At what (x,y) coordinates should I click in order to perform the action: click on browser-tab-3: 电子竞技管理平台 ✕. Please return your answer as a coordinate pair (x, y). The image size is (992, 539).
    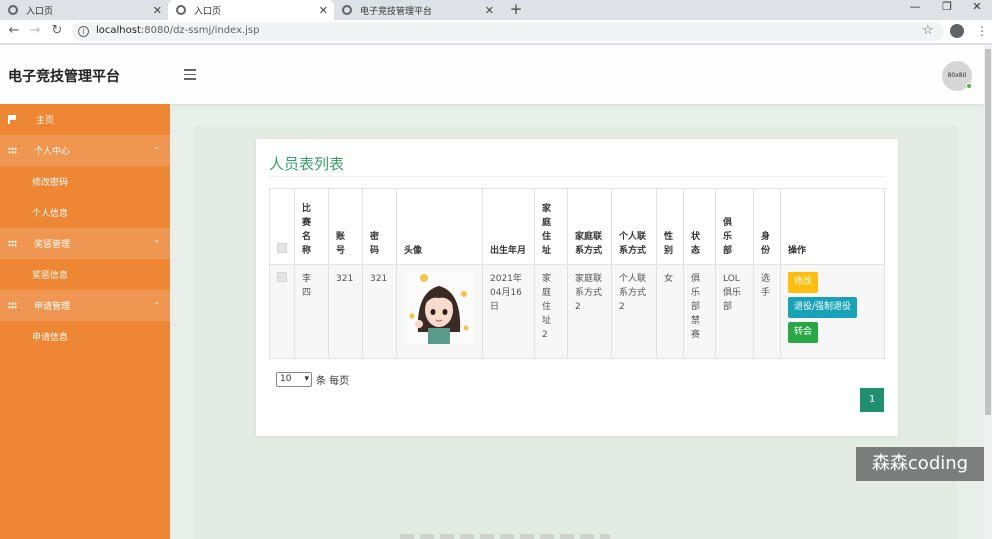
    Looking at the image, I should click on (417, 10).